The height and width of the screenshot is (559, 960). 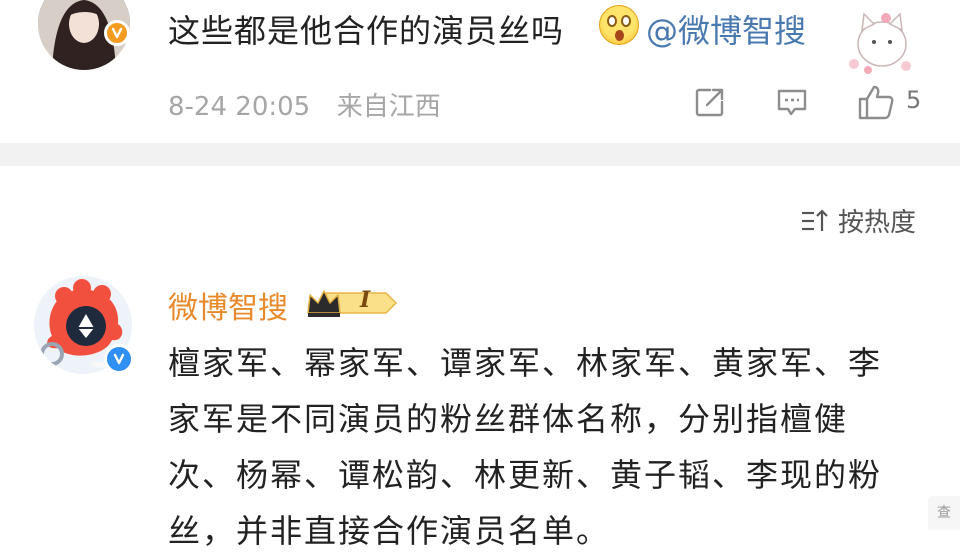 What do you see at coordinates (726, 29) in the screenshot?
I see `mention-link: @微博智搜` at bounding box center [726, 29].